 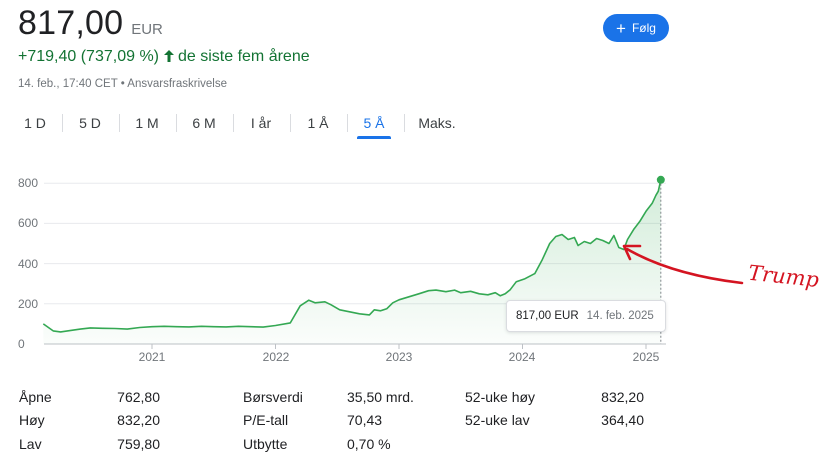 What do you see at coordinates (273, 397) in the screenshot?
I see `stat-label-market-cap: Børsverdi` at bounding box center [273, 397].